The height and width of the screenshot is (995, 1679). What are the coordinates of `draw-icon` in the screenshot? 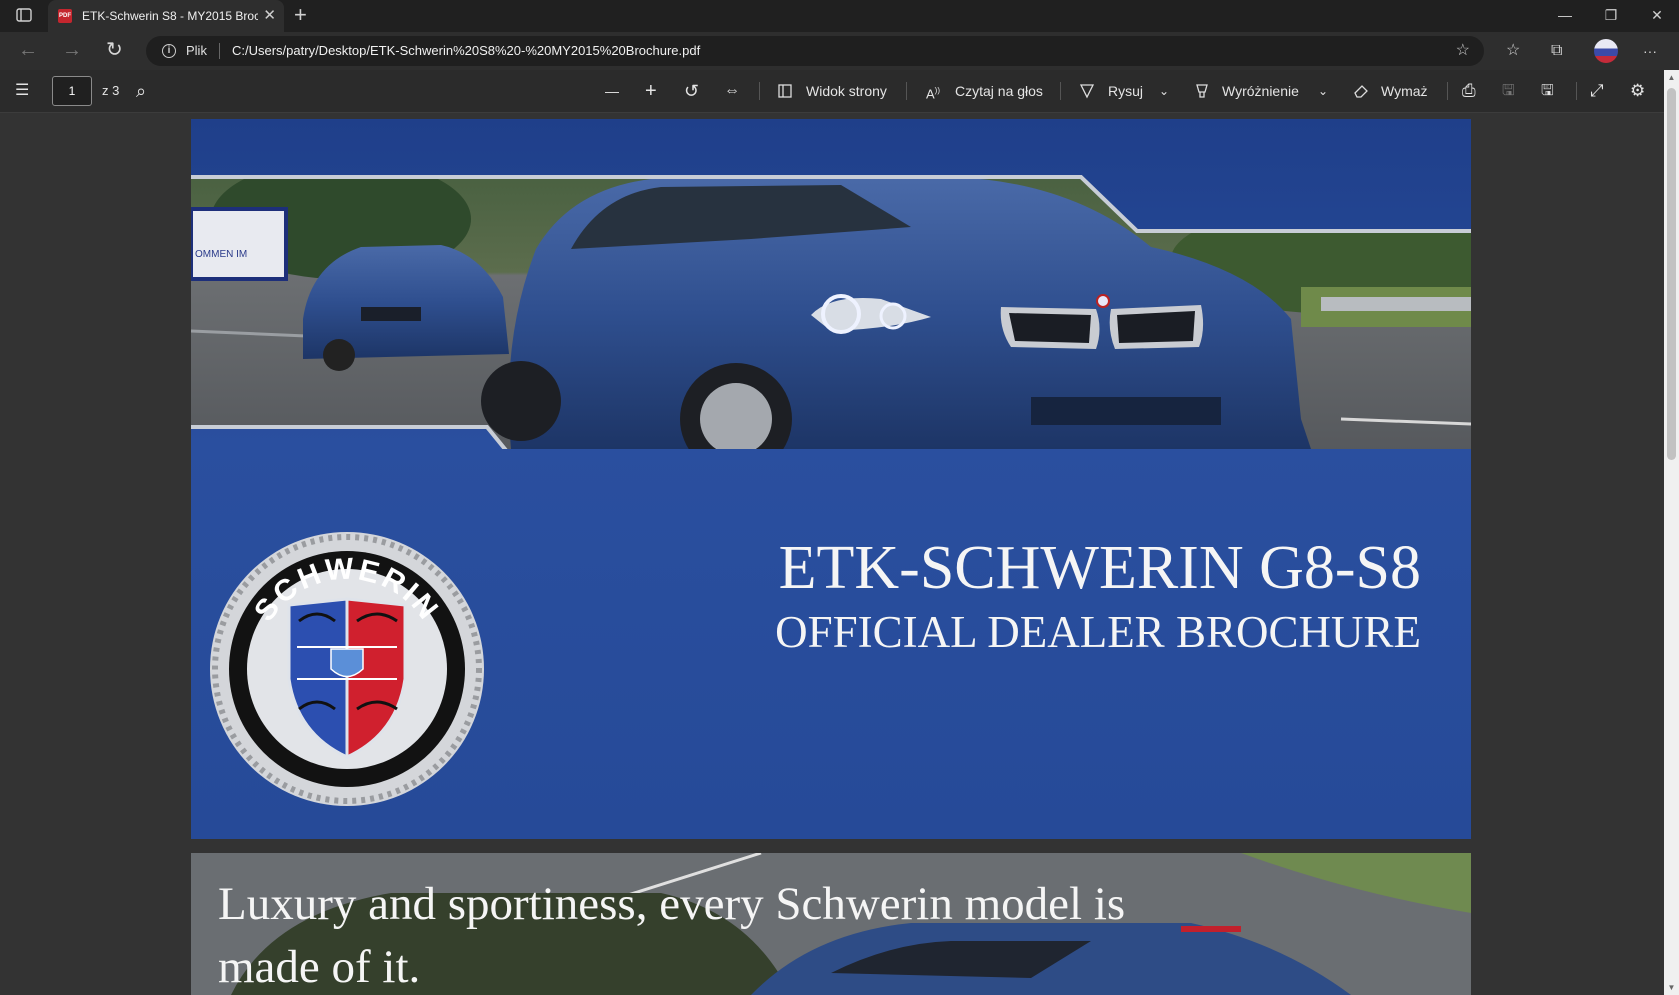 It's located at (1087, 91).